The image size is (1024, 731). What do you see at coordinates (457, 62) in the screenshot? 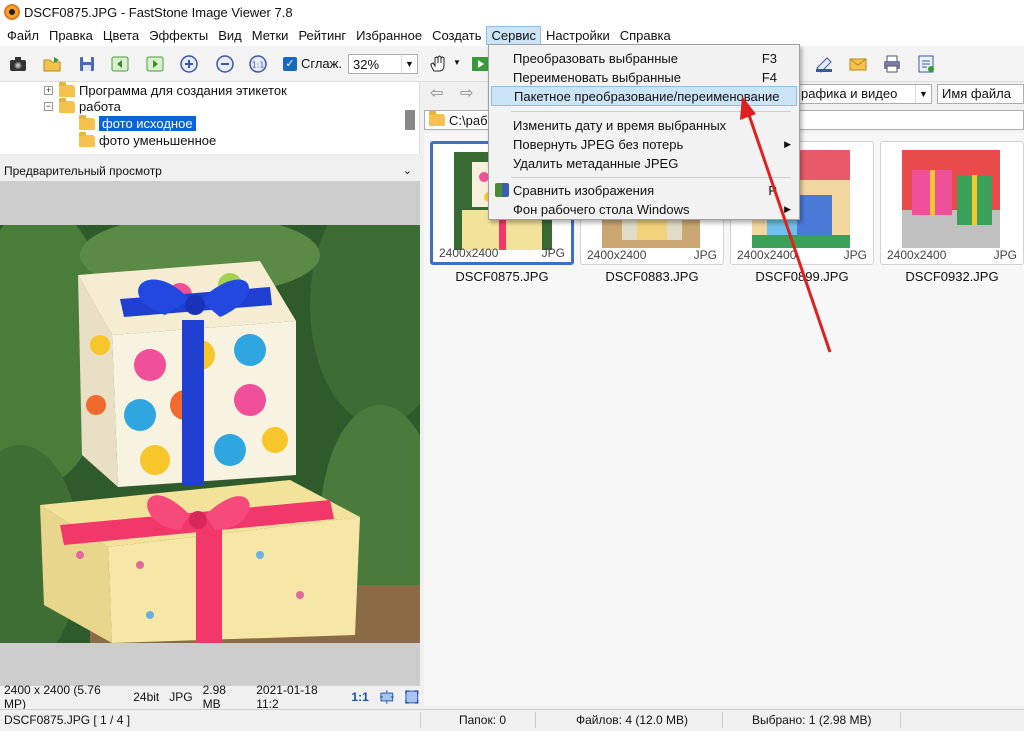
I see `hand-tool-chevron-icon: ▼` at bounding box center [457, 62].